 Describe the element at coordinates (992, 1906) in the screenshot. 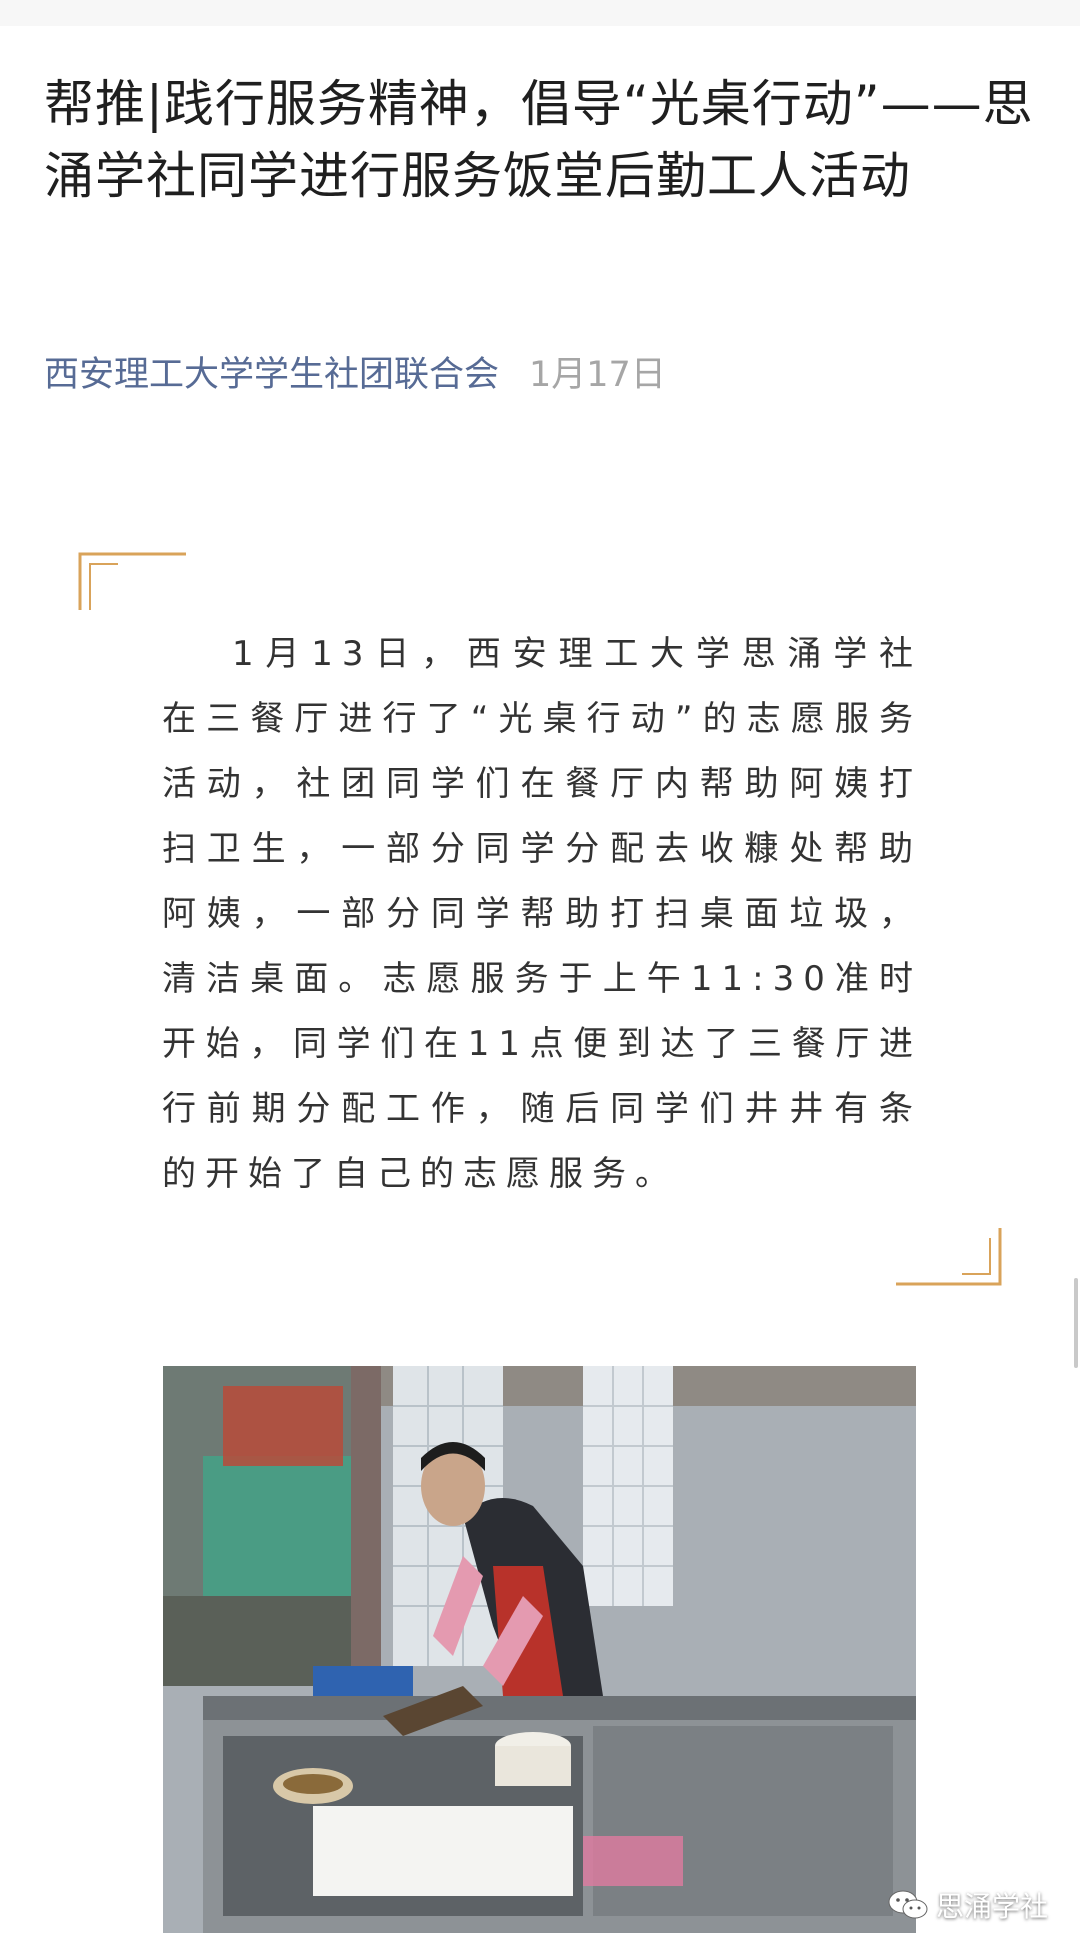

I see `watermark-text: 思涌学社` at that location.